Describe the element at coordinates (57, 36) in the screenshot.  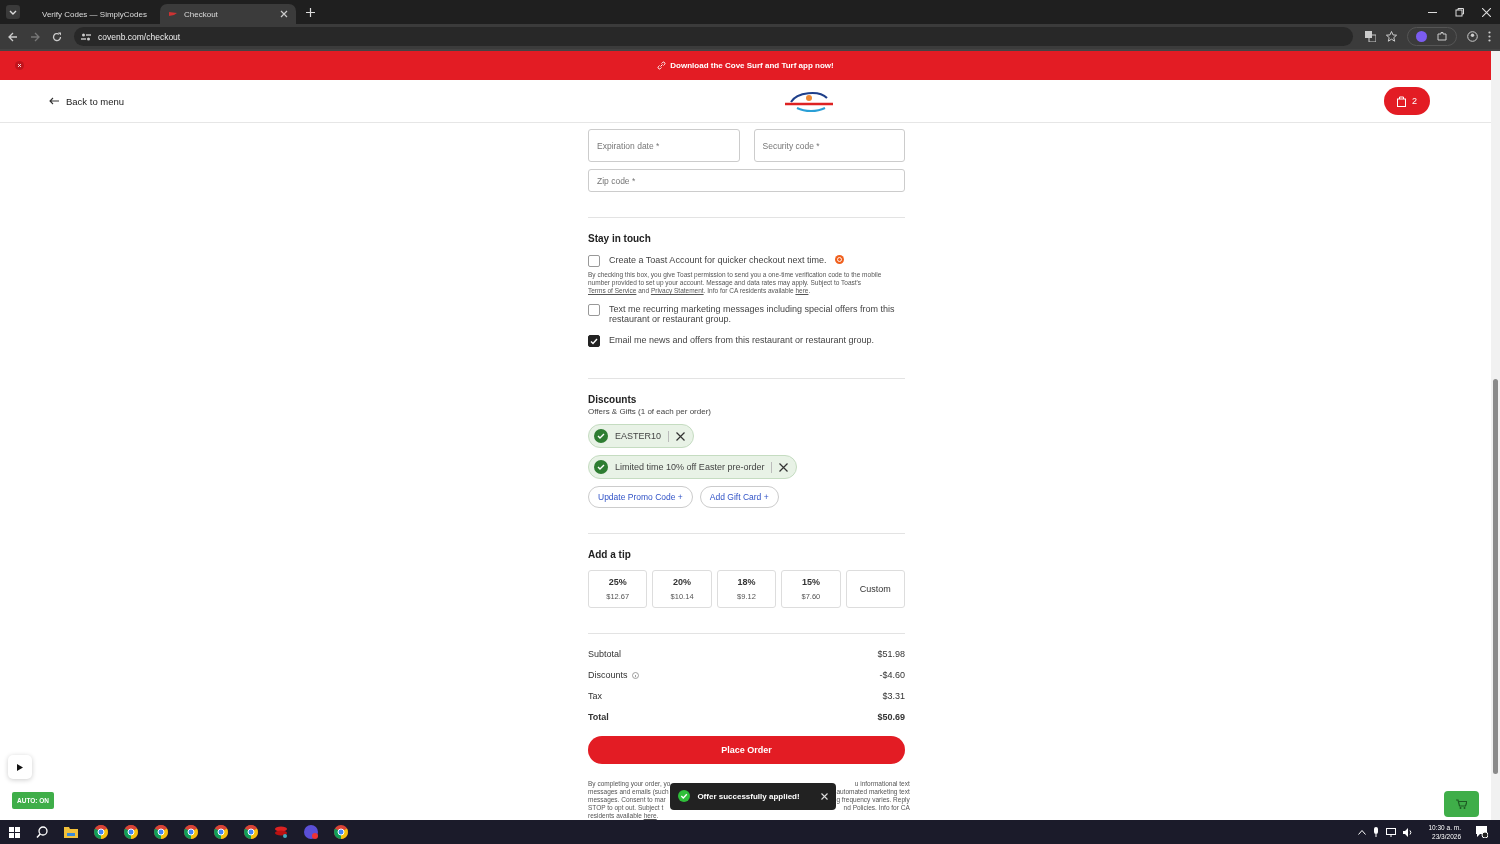
I see `reload-icon` at that location.